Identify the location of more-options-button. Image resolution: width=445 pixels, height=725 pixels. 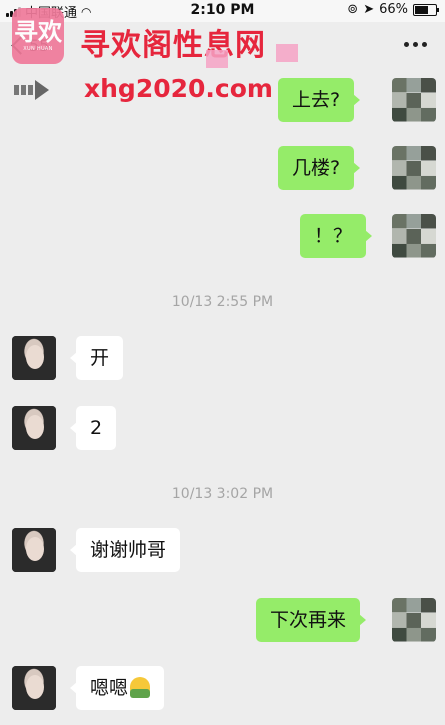
(415, 44).